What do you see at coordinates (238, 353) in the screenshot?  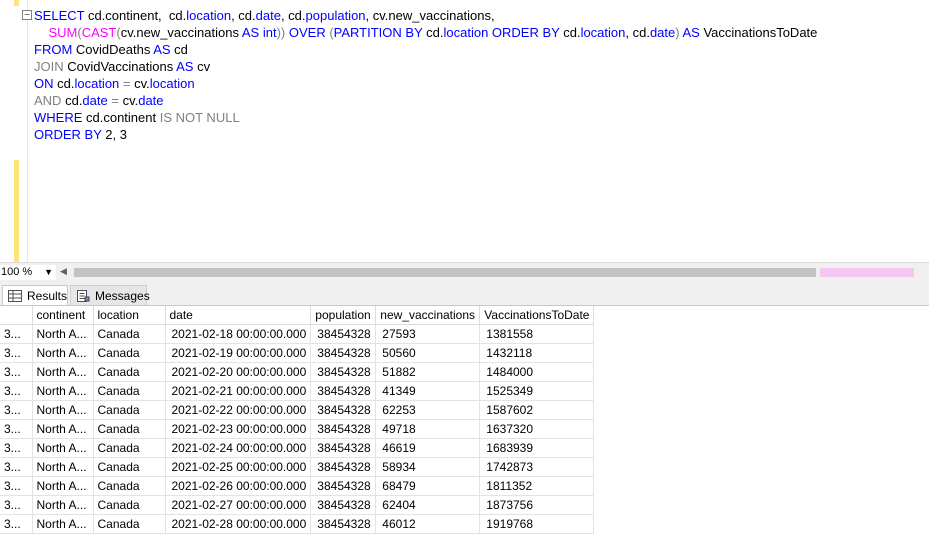 I see `cell-date: 2021-02-19 00:00:00.000` at bounding box center [238, 353].